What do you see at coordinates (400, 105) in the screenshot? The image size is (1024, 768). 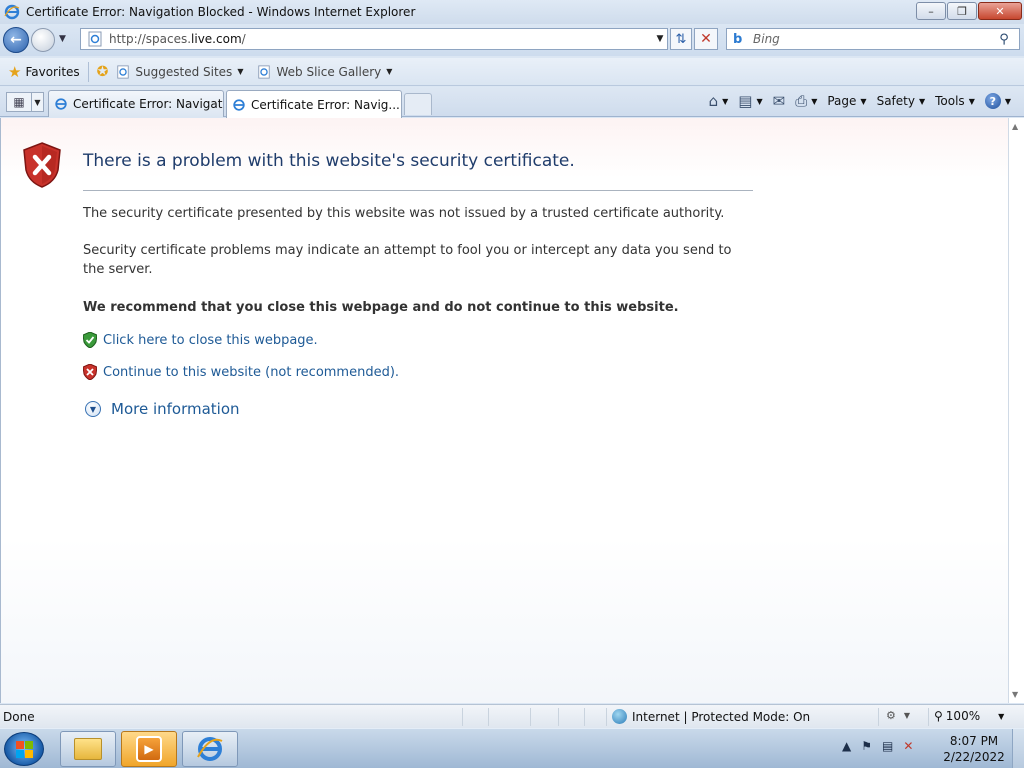 I see `tab-close-icon: ✕` at bounding box center [400, 105].